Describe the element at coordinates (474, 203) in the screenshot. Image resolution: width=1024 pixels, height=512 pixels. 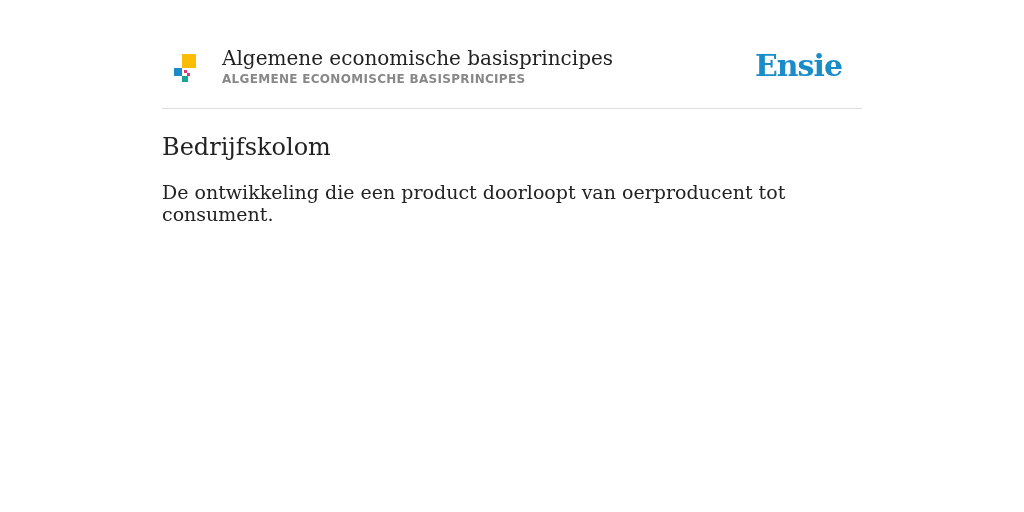
I see `definition-text: De ontwikkeling die een product doorloopt van oerproducent tot consument.` at that location.